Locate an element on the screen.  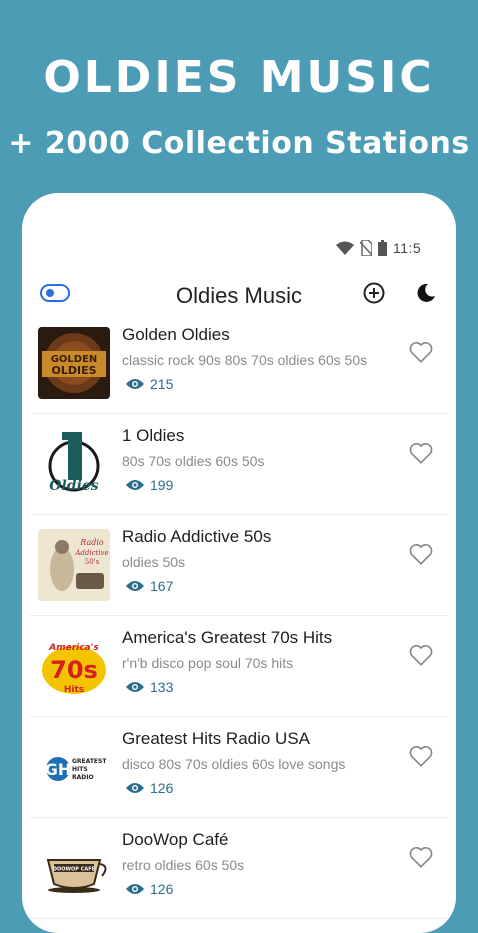
station-name: Radio Addictive 50s is located at coordinates (197, 536).